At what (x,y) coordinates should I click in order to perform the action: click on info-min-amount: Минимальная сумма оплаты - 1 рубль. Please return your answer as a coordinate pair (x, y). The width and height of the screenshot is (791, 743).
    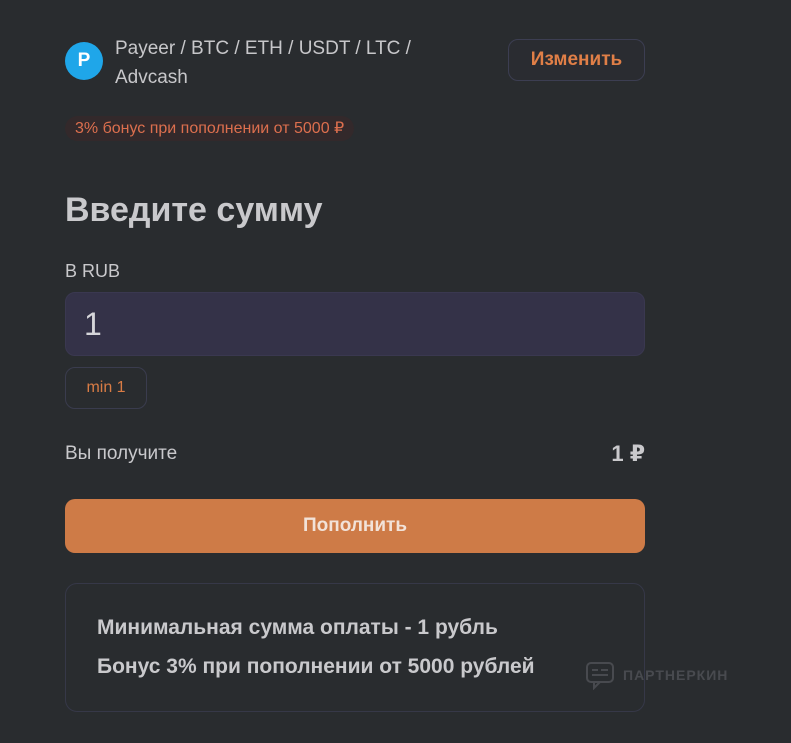
    Looking at the image, I should click on (297, 627).